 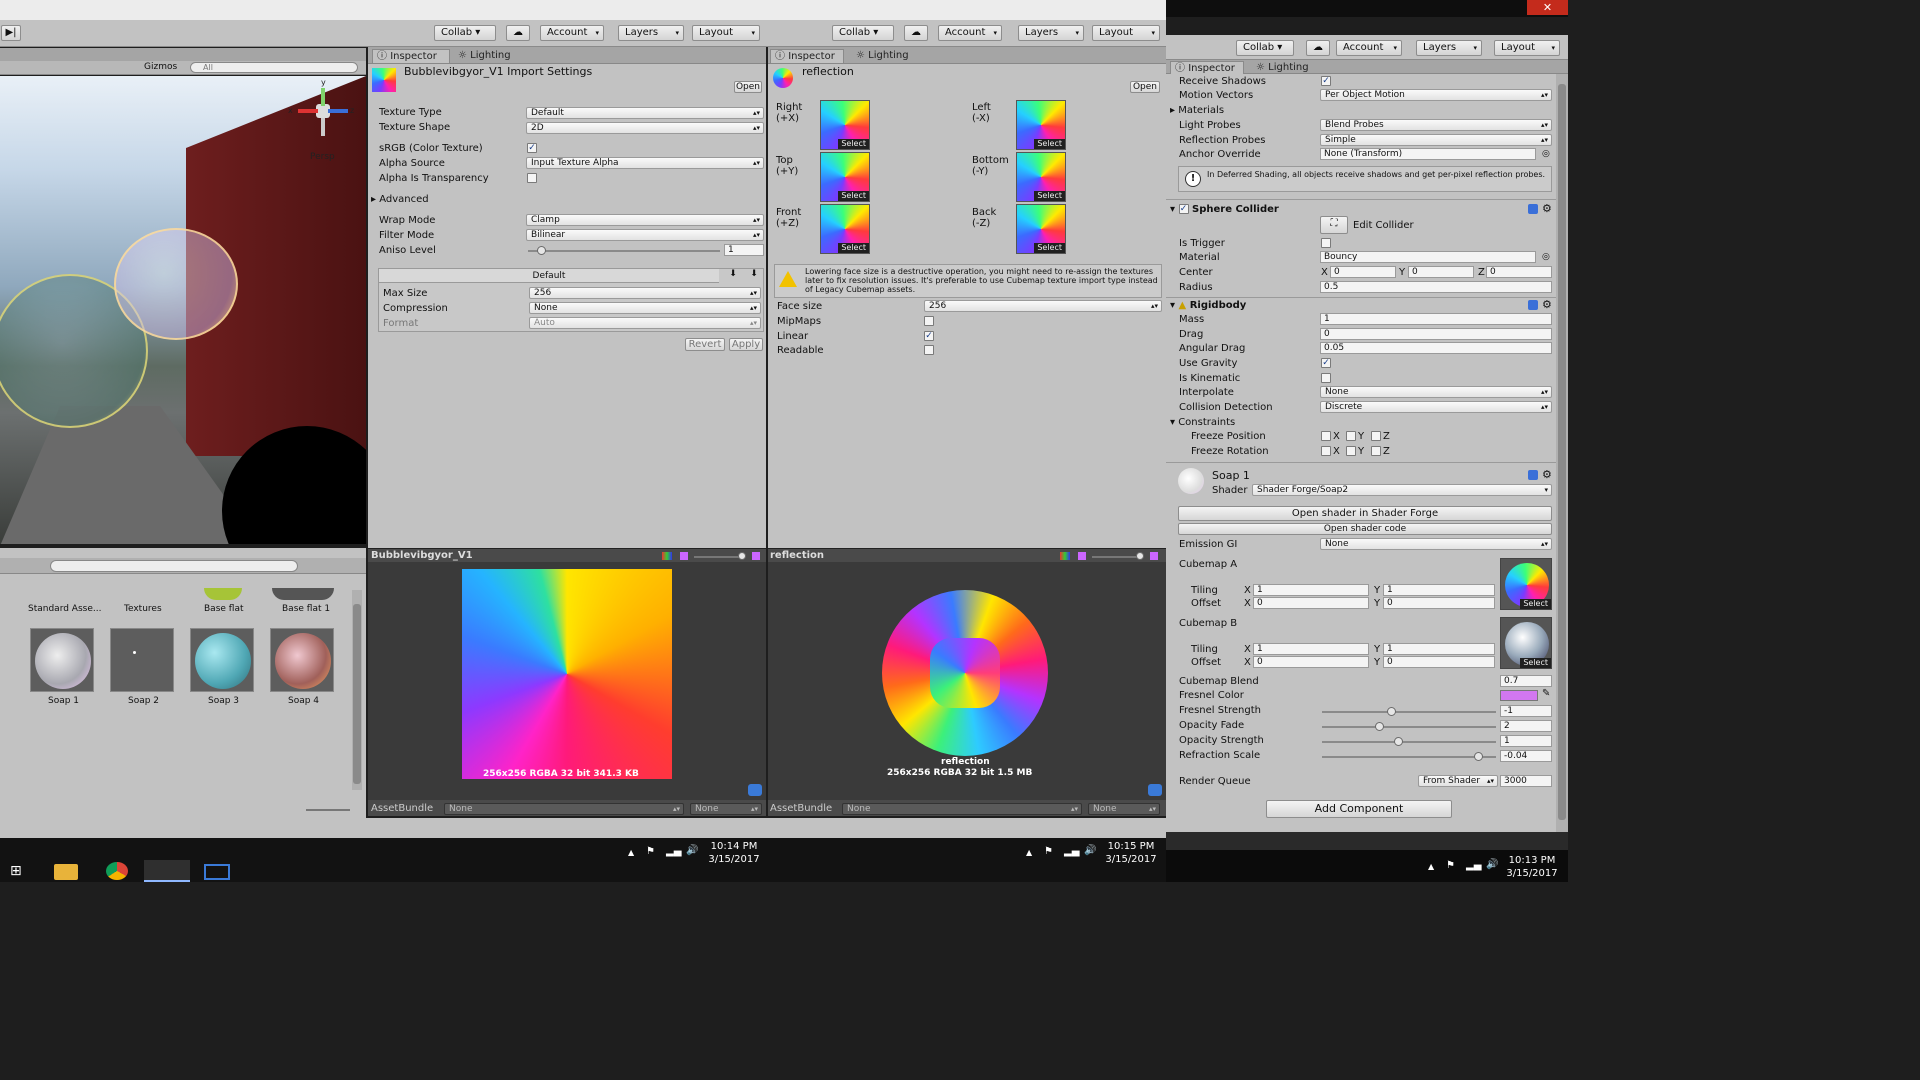 I want to click on tab-inspector: ⓘ Inspector, so click(x=807, y=56).